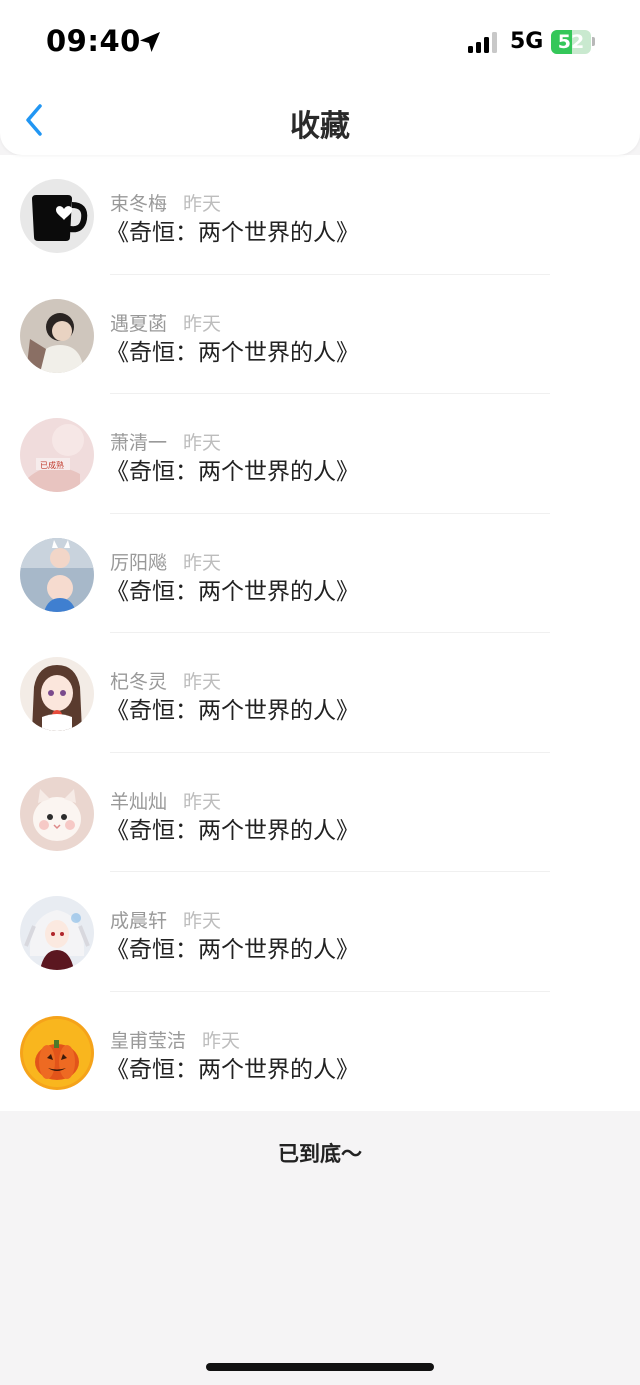  I want to click on battery-cap, so click(593, 41).